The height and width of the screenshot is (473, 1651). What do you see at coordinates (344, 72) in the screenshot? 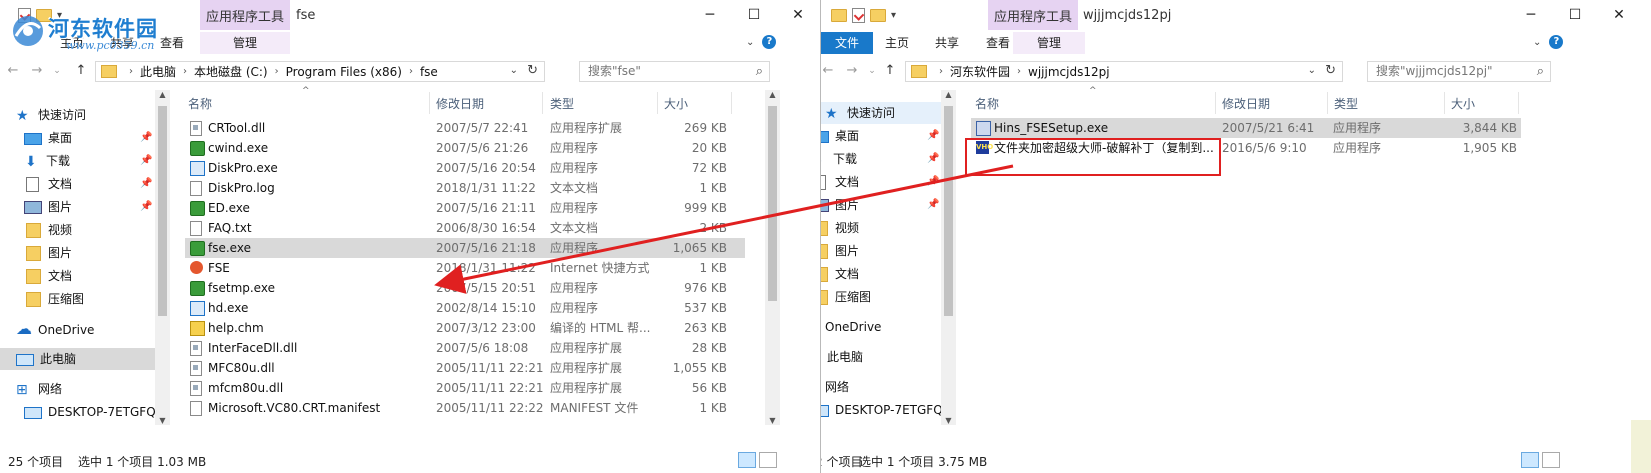
I see `breadcrumb-program-files: Program Files (x86)` at bounding box center [344, 72].